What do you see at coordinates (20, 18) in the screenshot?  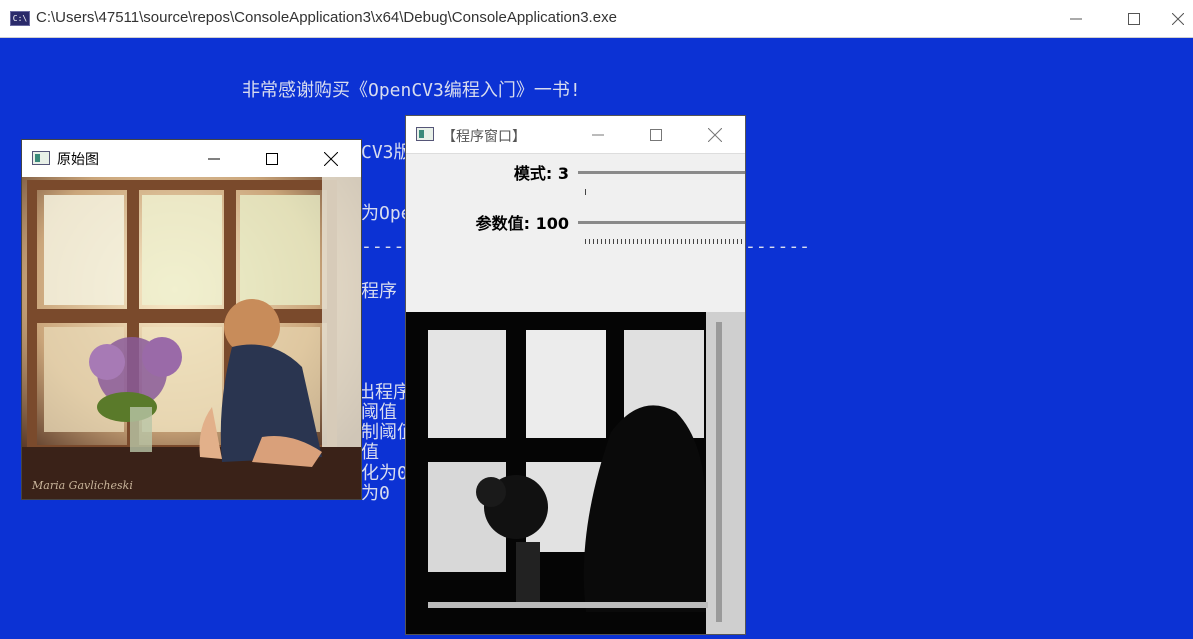 I see `console-app-icon: C:\` at bounding box center [20, 18].